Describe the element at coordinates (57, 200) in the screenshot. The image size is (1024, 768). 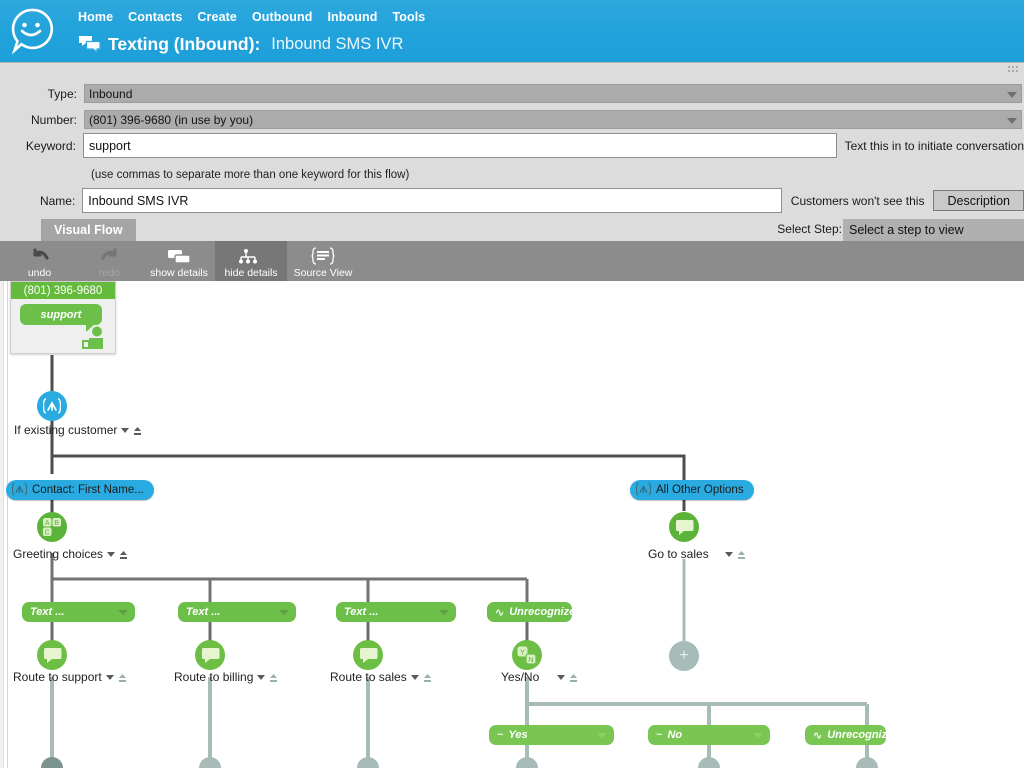
I see `name-label: Name:` at that location.